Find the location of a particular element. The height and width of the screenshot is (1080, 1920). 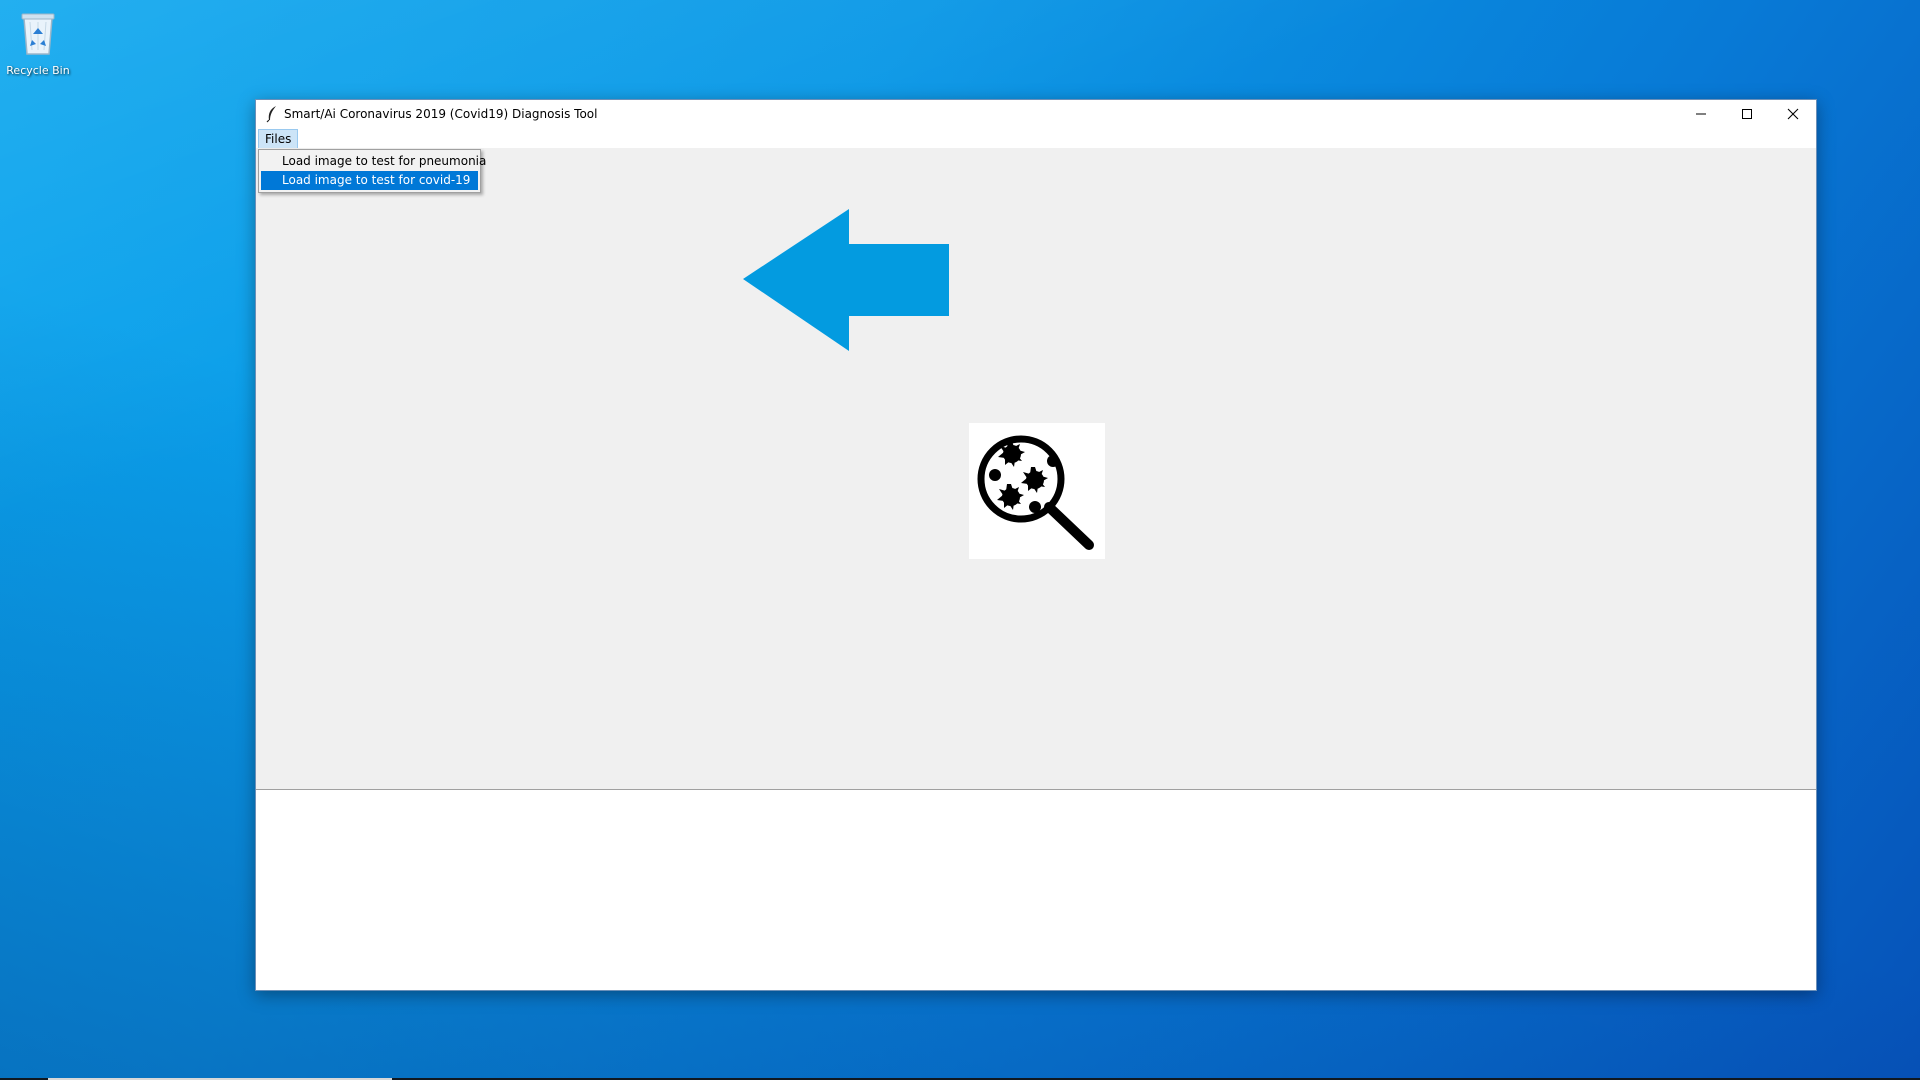

close-button is located at coordinates (1793, 114).